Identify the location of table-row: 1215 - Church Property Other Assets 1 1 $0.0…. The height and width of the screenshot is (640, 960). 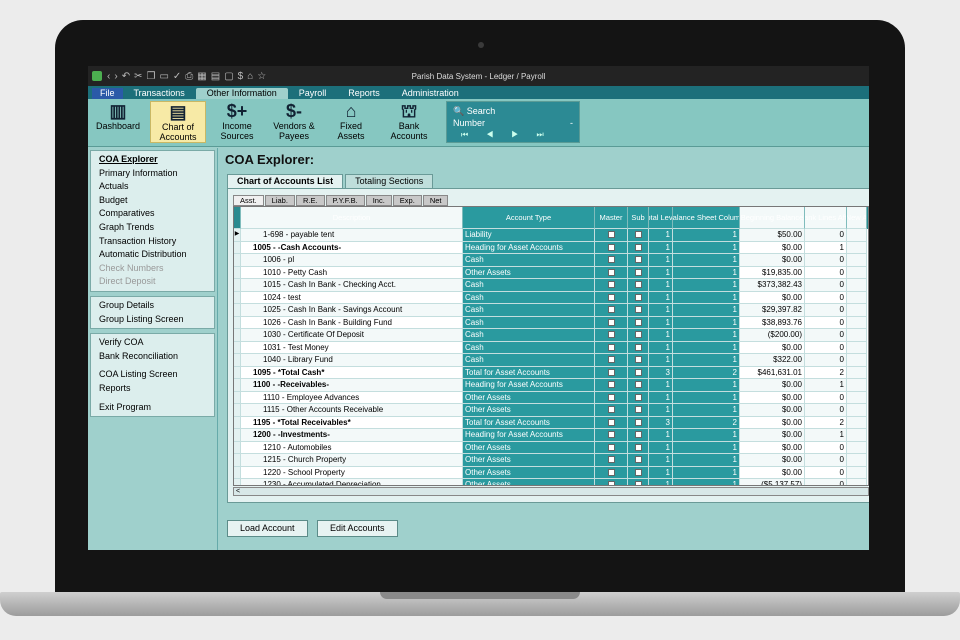
(551, 460).